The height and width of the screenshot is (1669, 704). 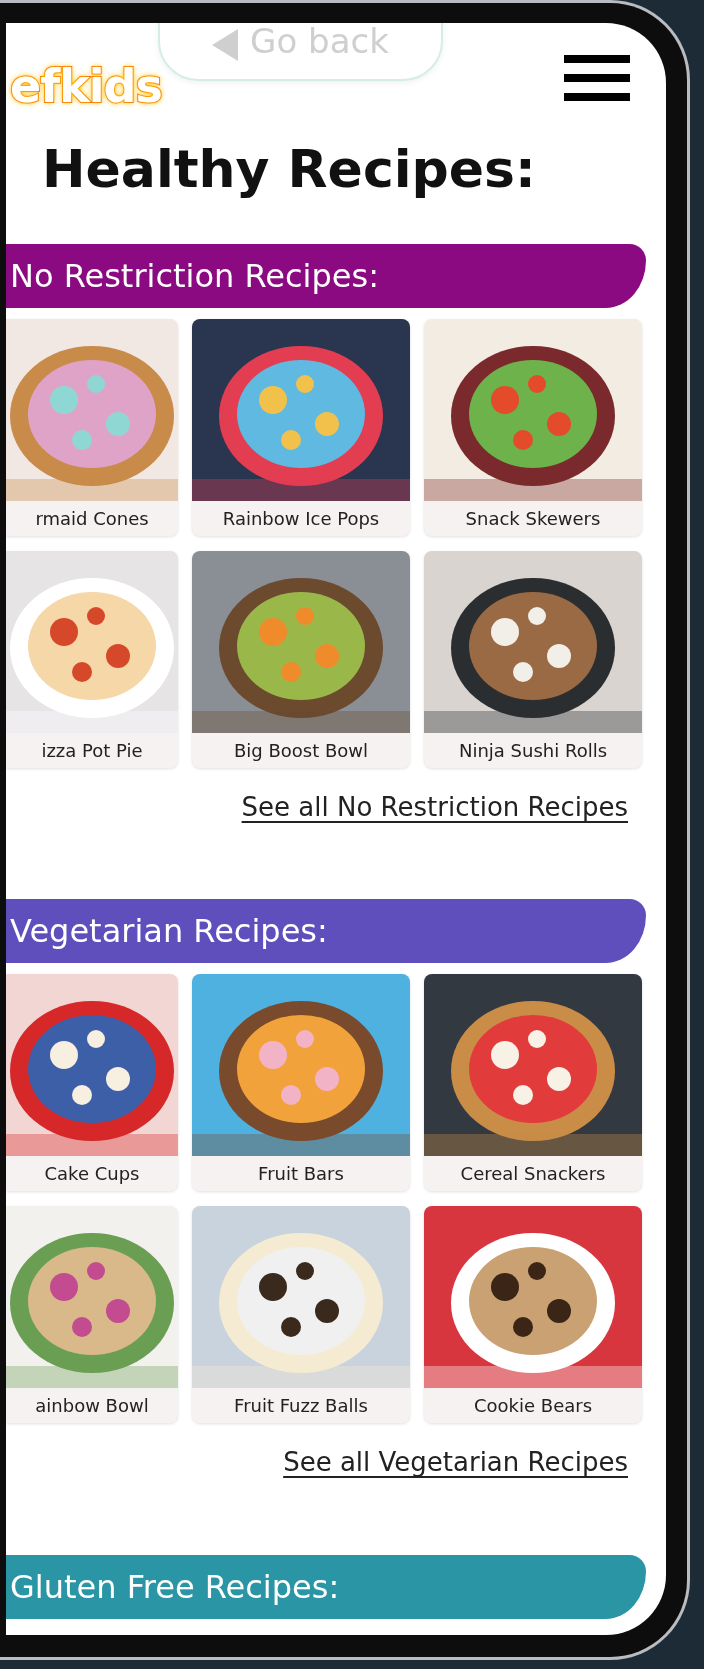 What do you see at coordinates (92, 1314) in the screenshot?
I see `recipe-card: ainbow Bowl` at bounding box center [92, 1314].